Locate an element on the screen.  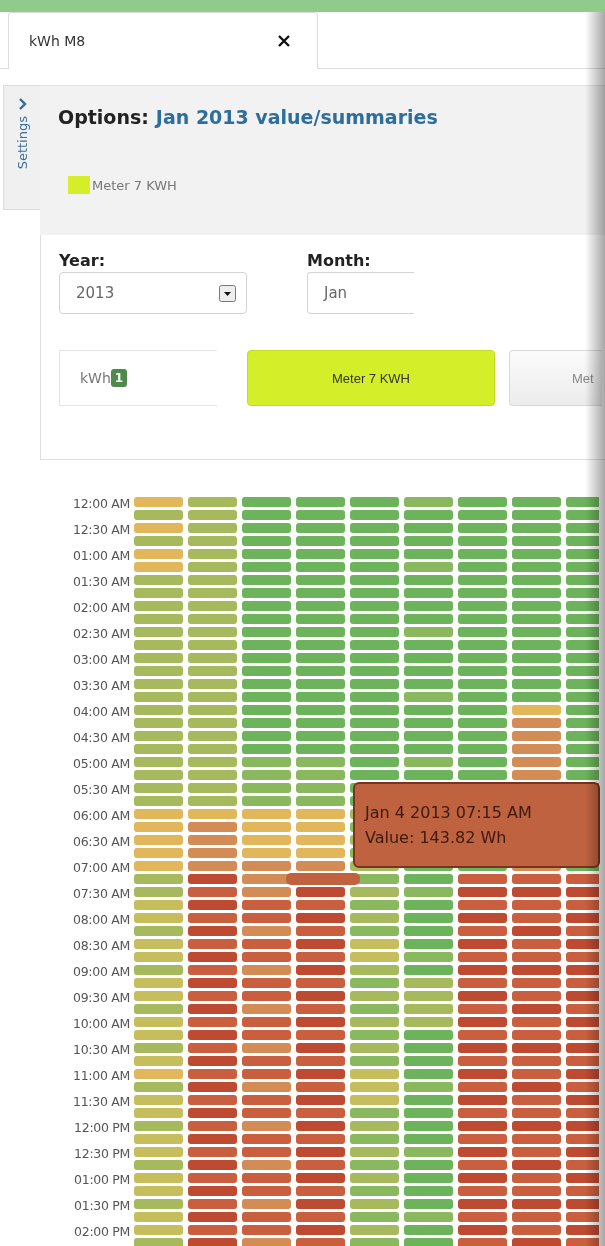
time-label: 09:00 AM is located at coordinates (101, 973).